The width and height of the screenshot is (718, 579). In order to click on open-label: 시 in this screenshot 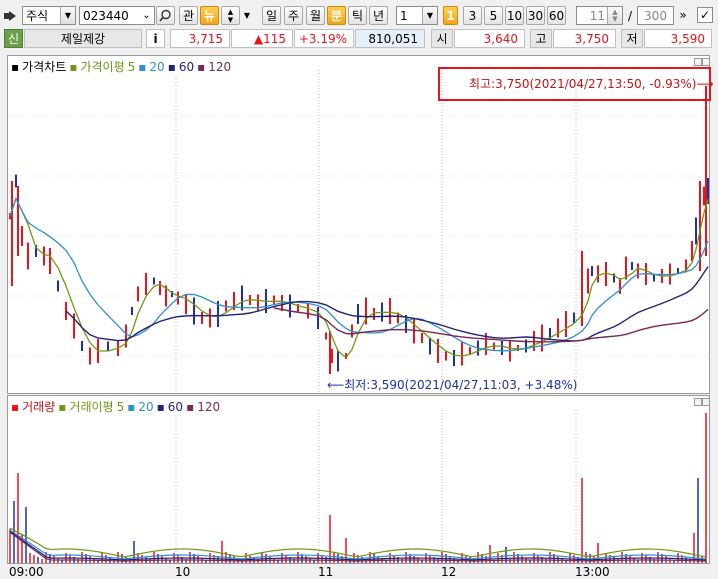, I will do `click(442, 38)`.